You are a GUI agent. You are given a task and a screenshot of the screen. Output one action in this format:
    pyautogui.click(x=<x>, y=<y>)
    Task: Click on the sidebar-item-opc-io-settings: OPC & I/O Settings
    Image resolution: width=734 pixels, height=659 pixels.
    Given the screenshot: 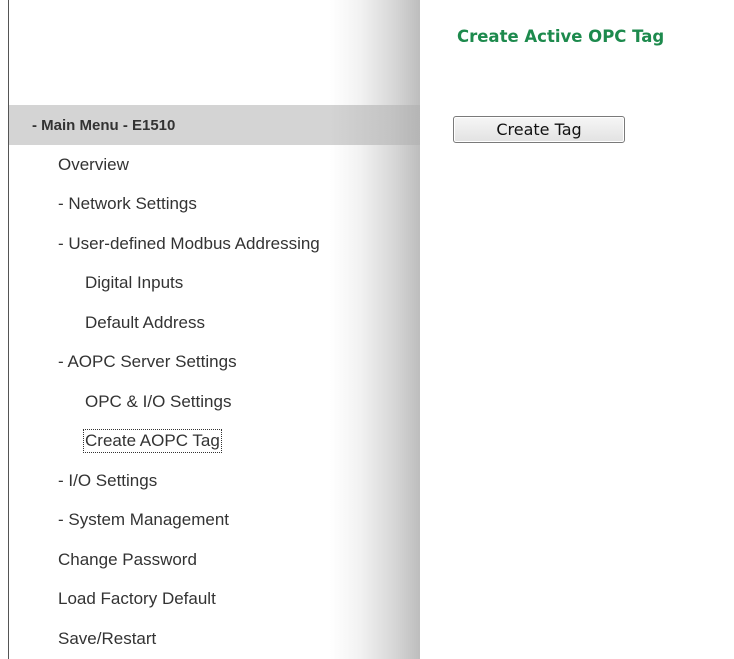 What is the action you would take?
    pyautogui.click(x=210, y=402)
    